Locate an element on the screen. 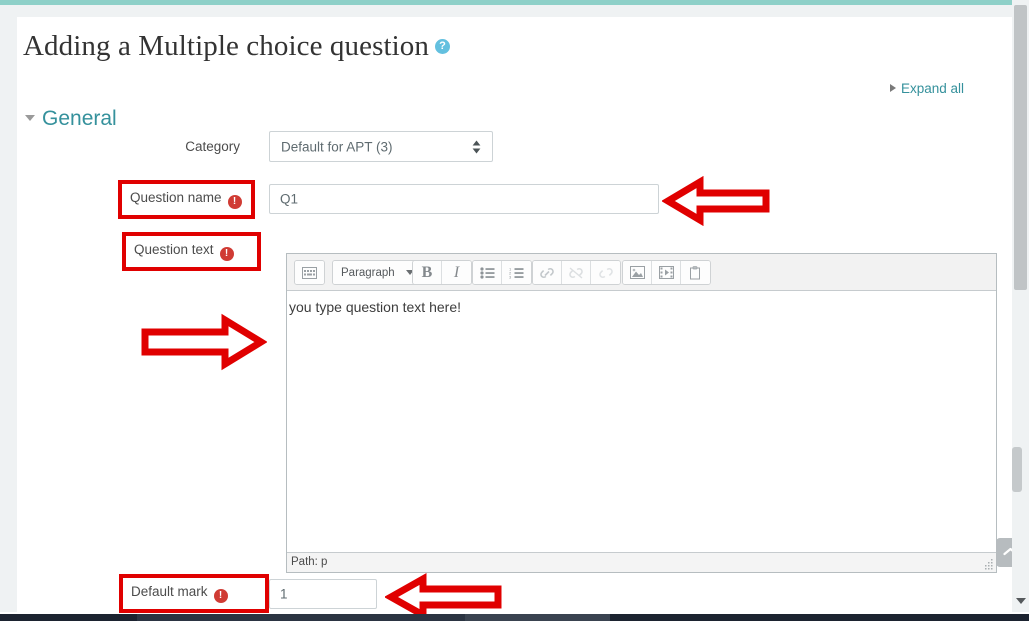 The width and height of the screenshot is (1029, 621). vertical-scrollbar is located at coordinates (1020, 306).